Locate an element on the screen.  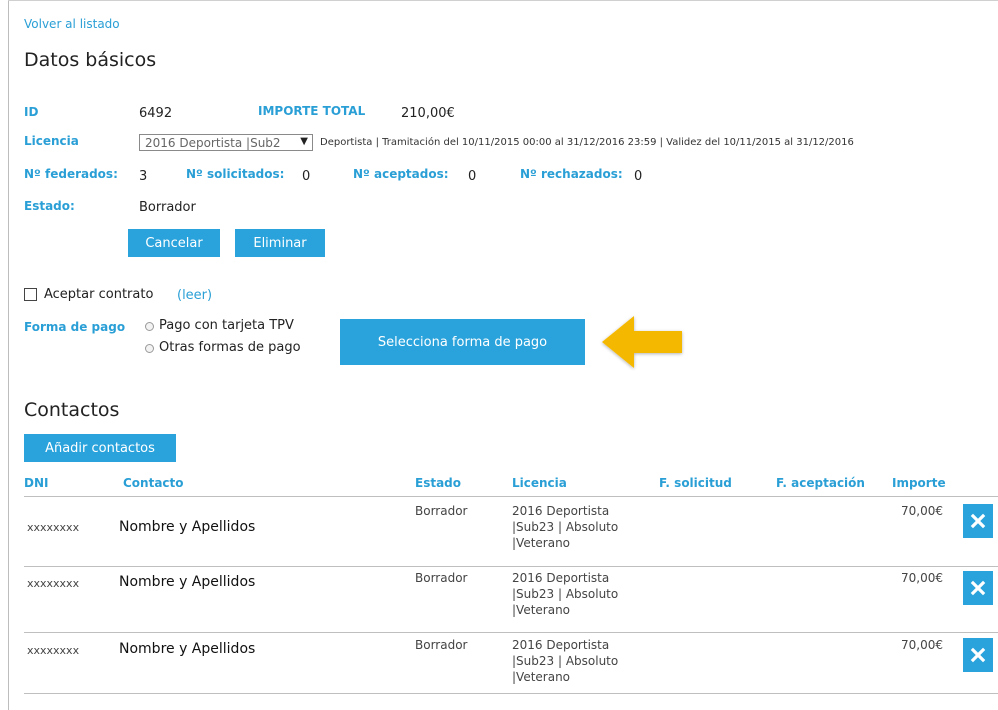
otras-formas-label: Otras formas de pago is located at coordinates (230, 347).